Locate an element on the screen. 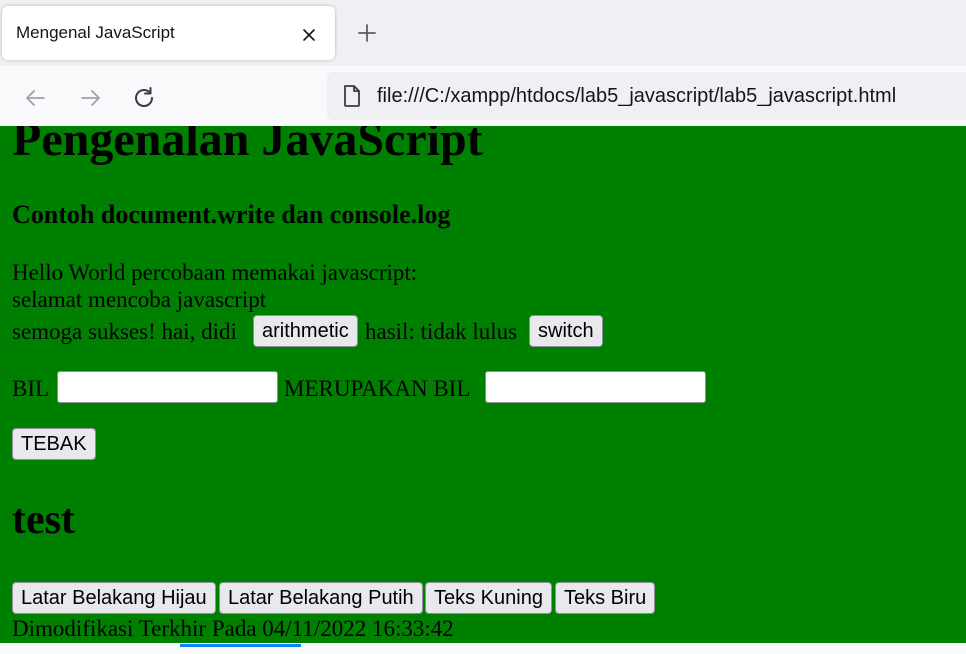 The image size is (966, 654). bil-input is located at coordinates (167, 387).